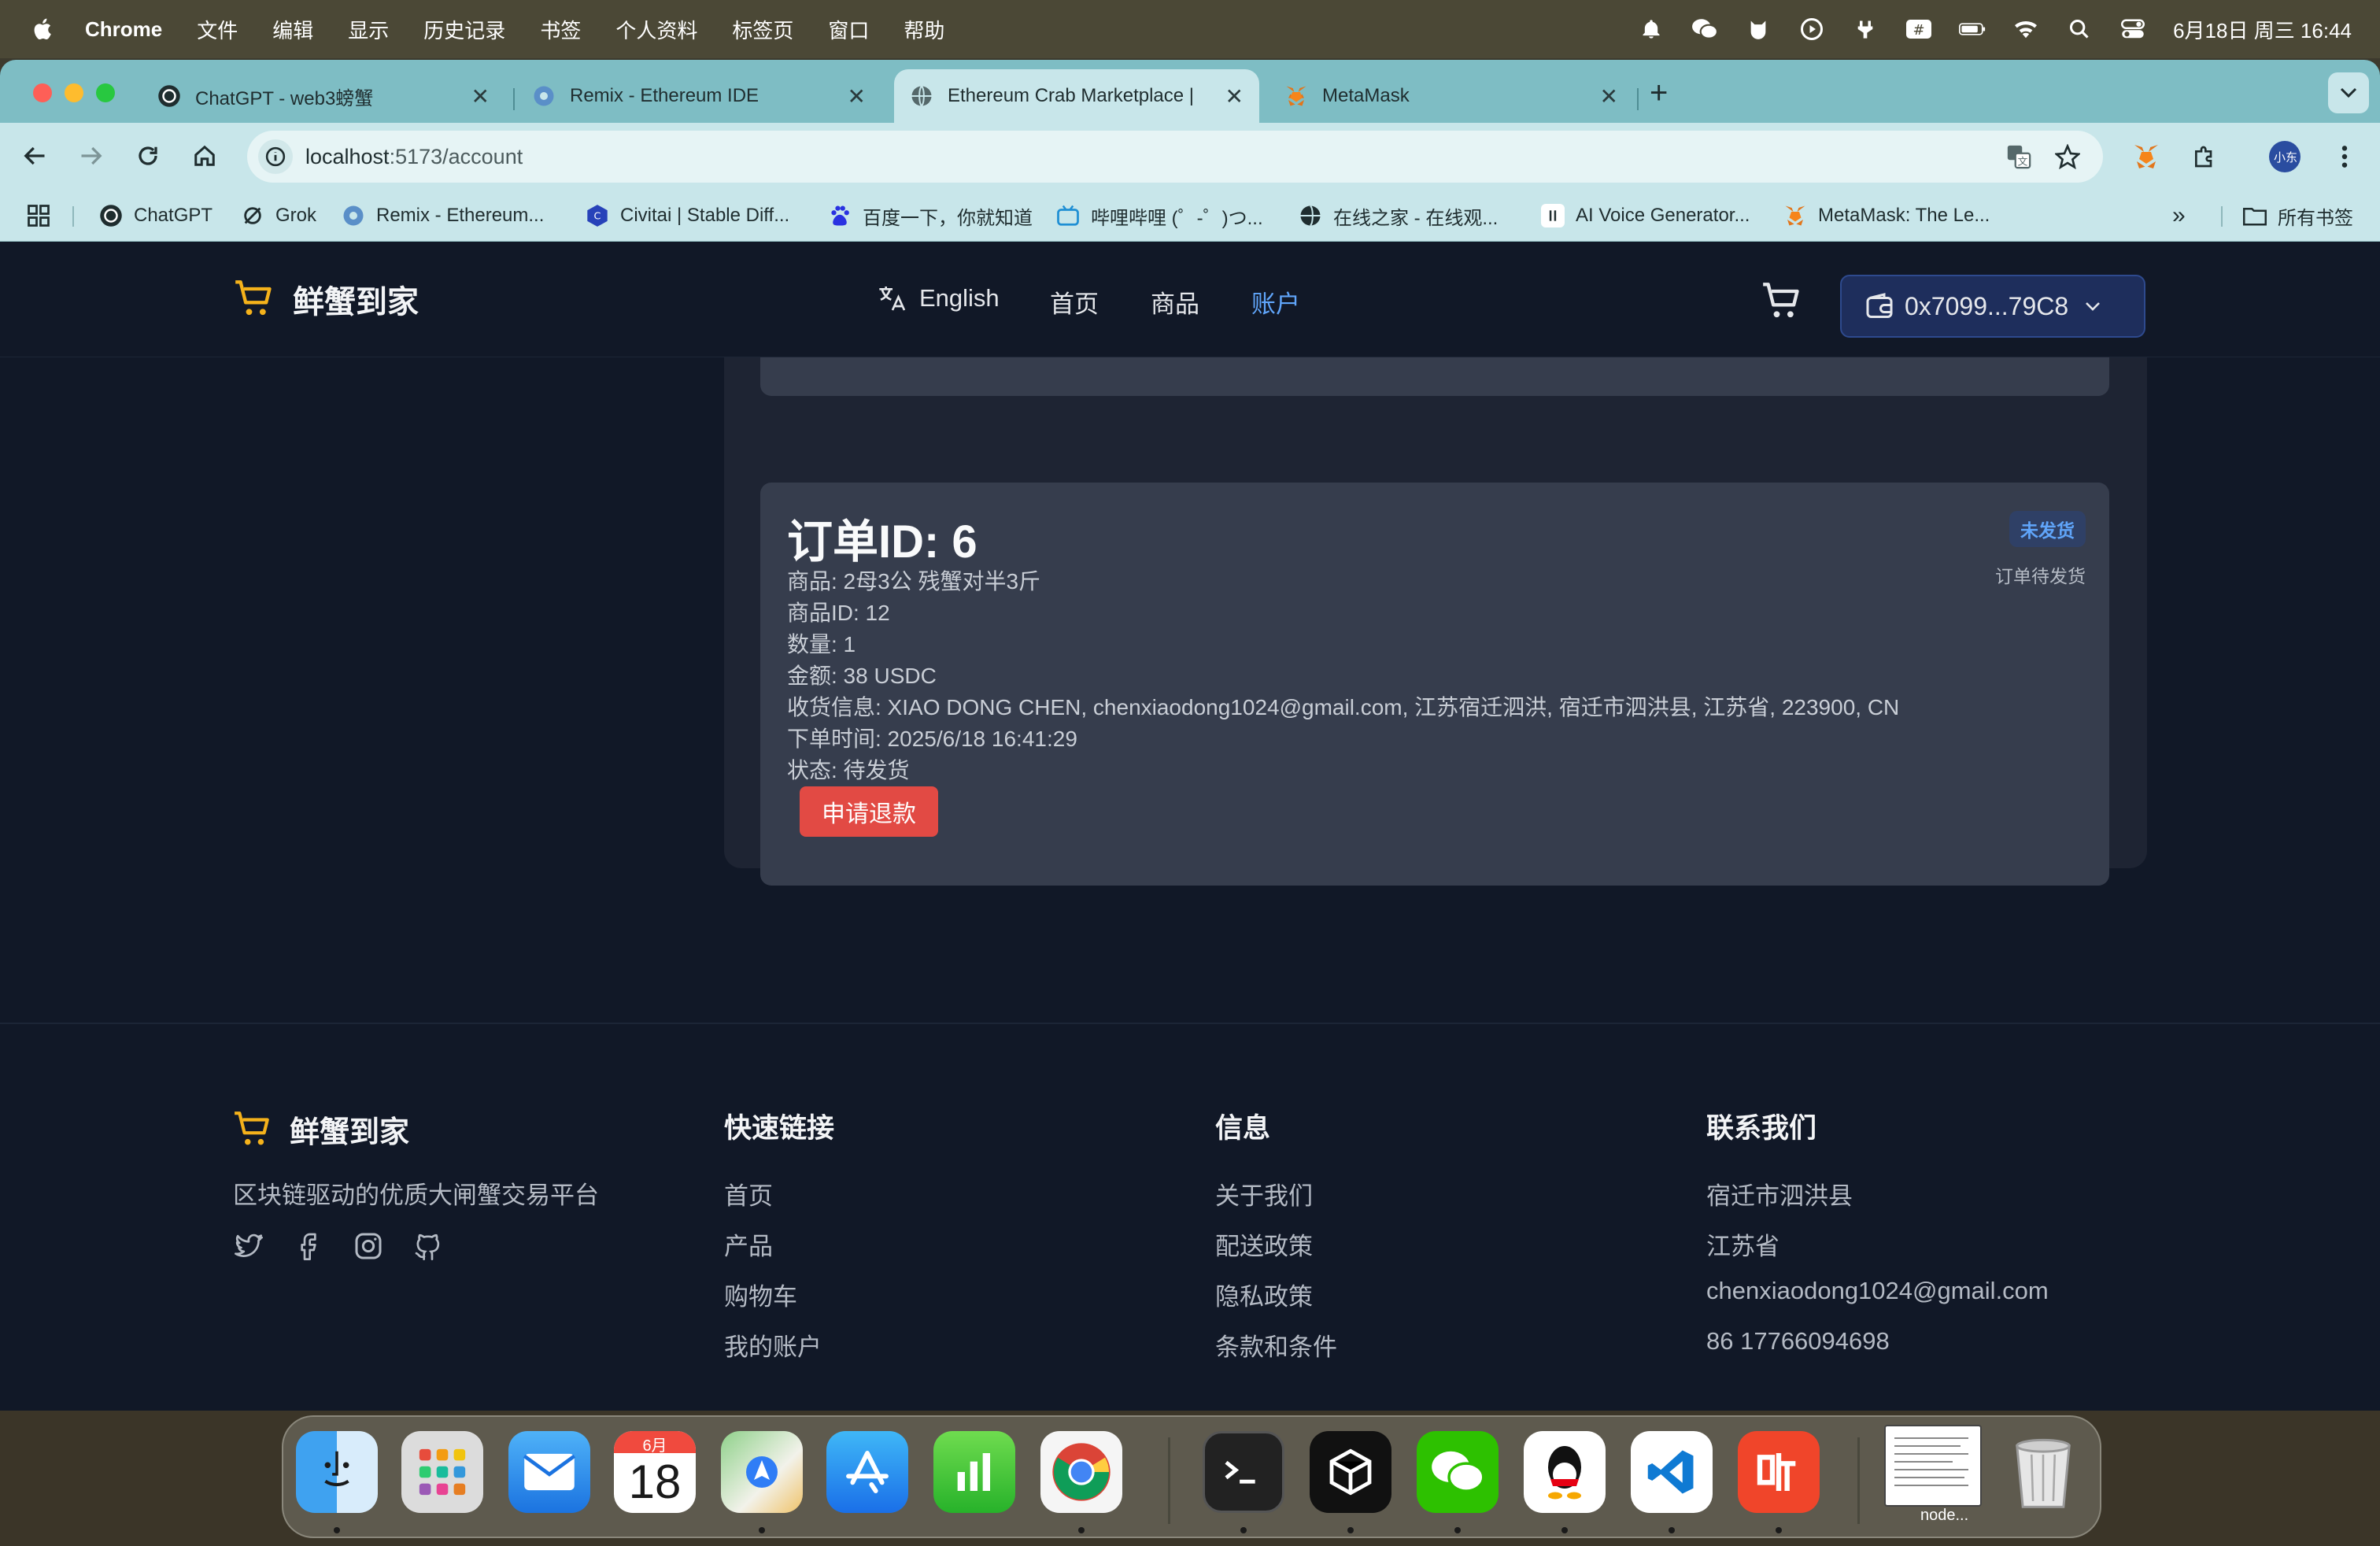 The image size is (2380, 1546). What do you see at coordinates (779, 1352) in the screenshot?
I see `footer-link-account: 我的账户` at bounding box center [779, 1352].